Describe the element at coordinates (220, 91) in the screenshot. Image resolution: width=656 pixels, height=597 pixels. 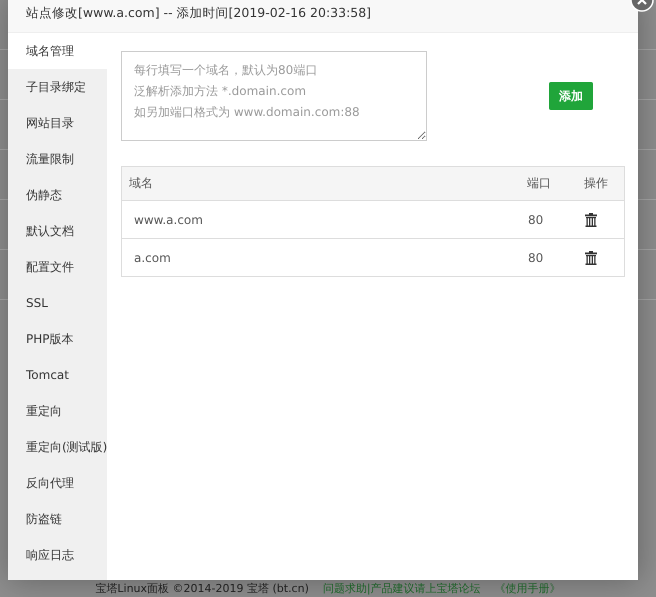
I see `placeholder-text: 泛解析添加方法 *.domain.com` at that location.